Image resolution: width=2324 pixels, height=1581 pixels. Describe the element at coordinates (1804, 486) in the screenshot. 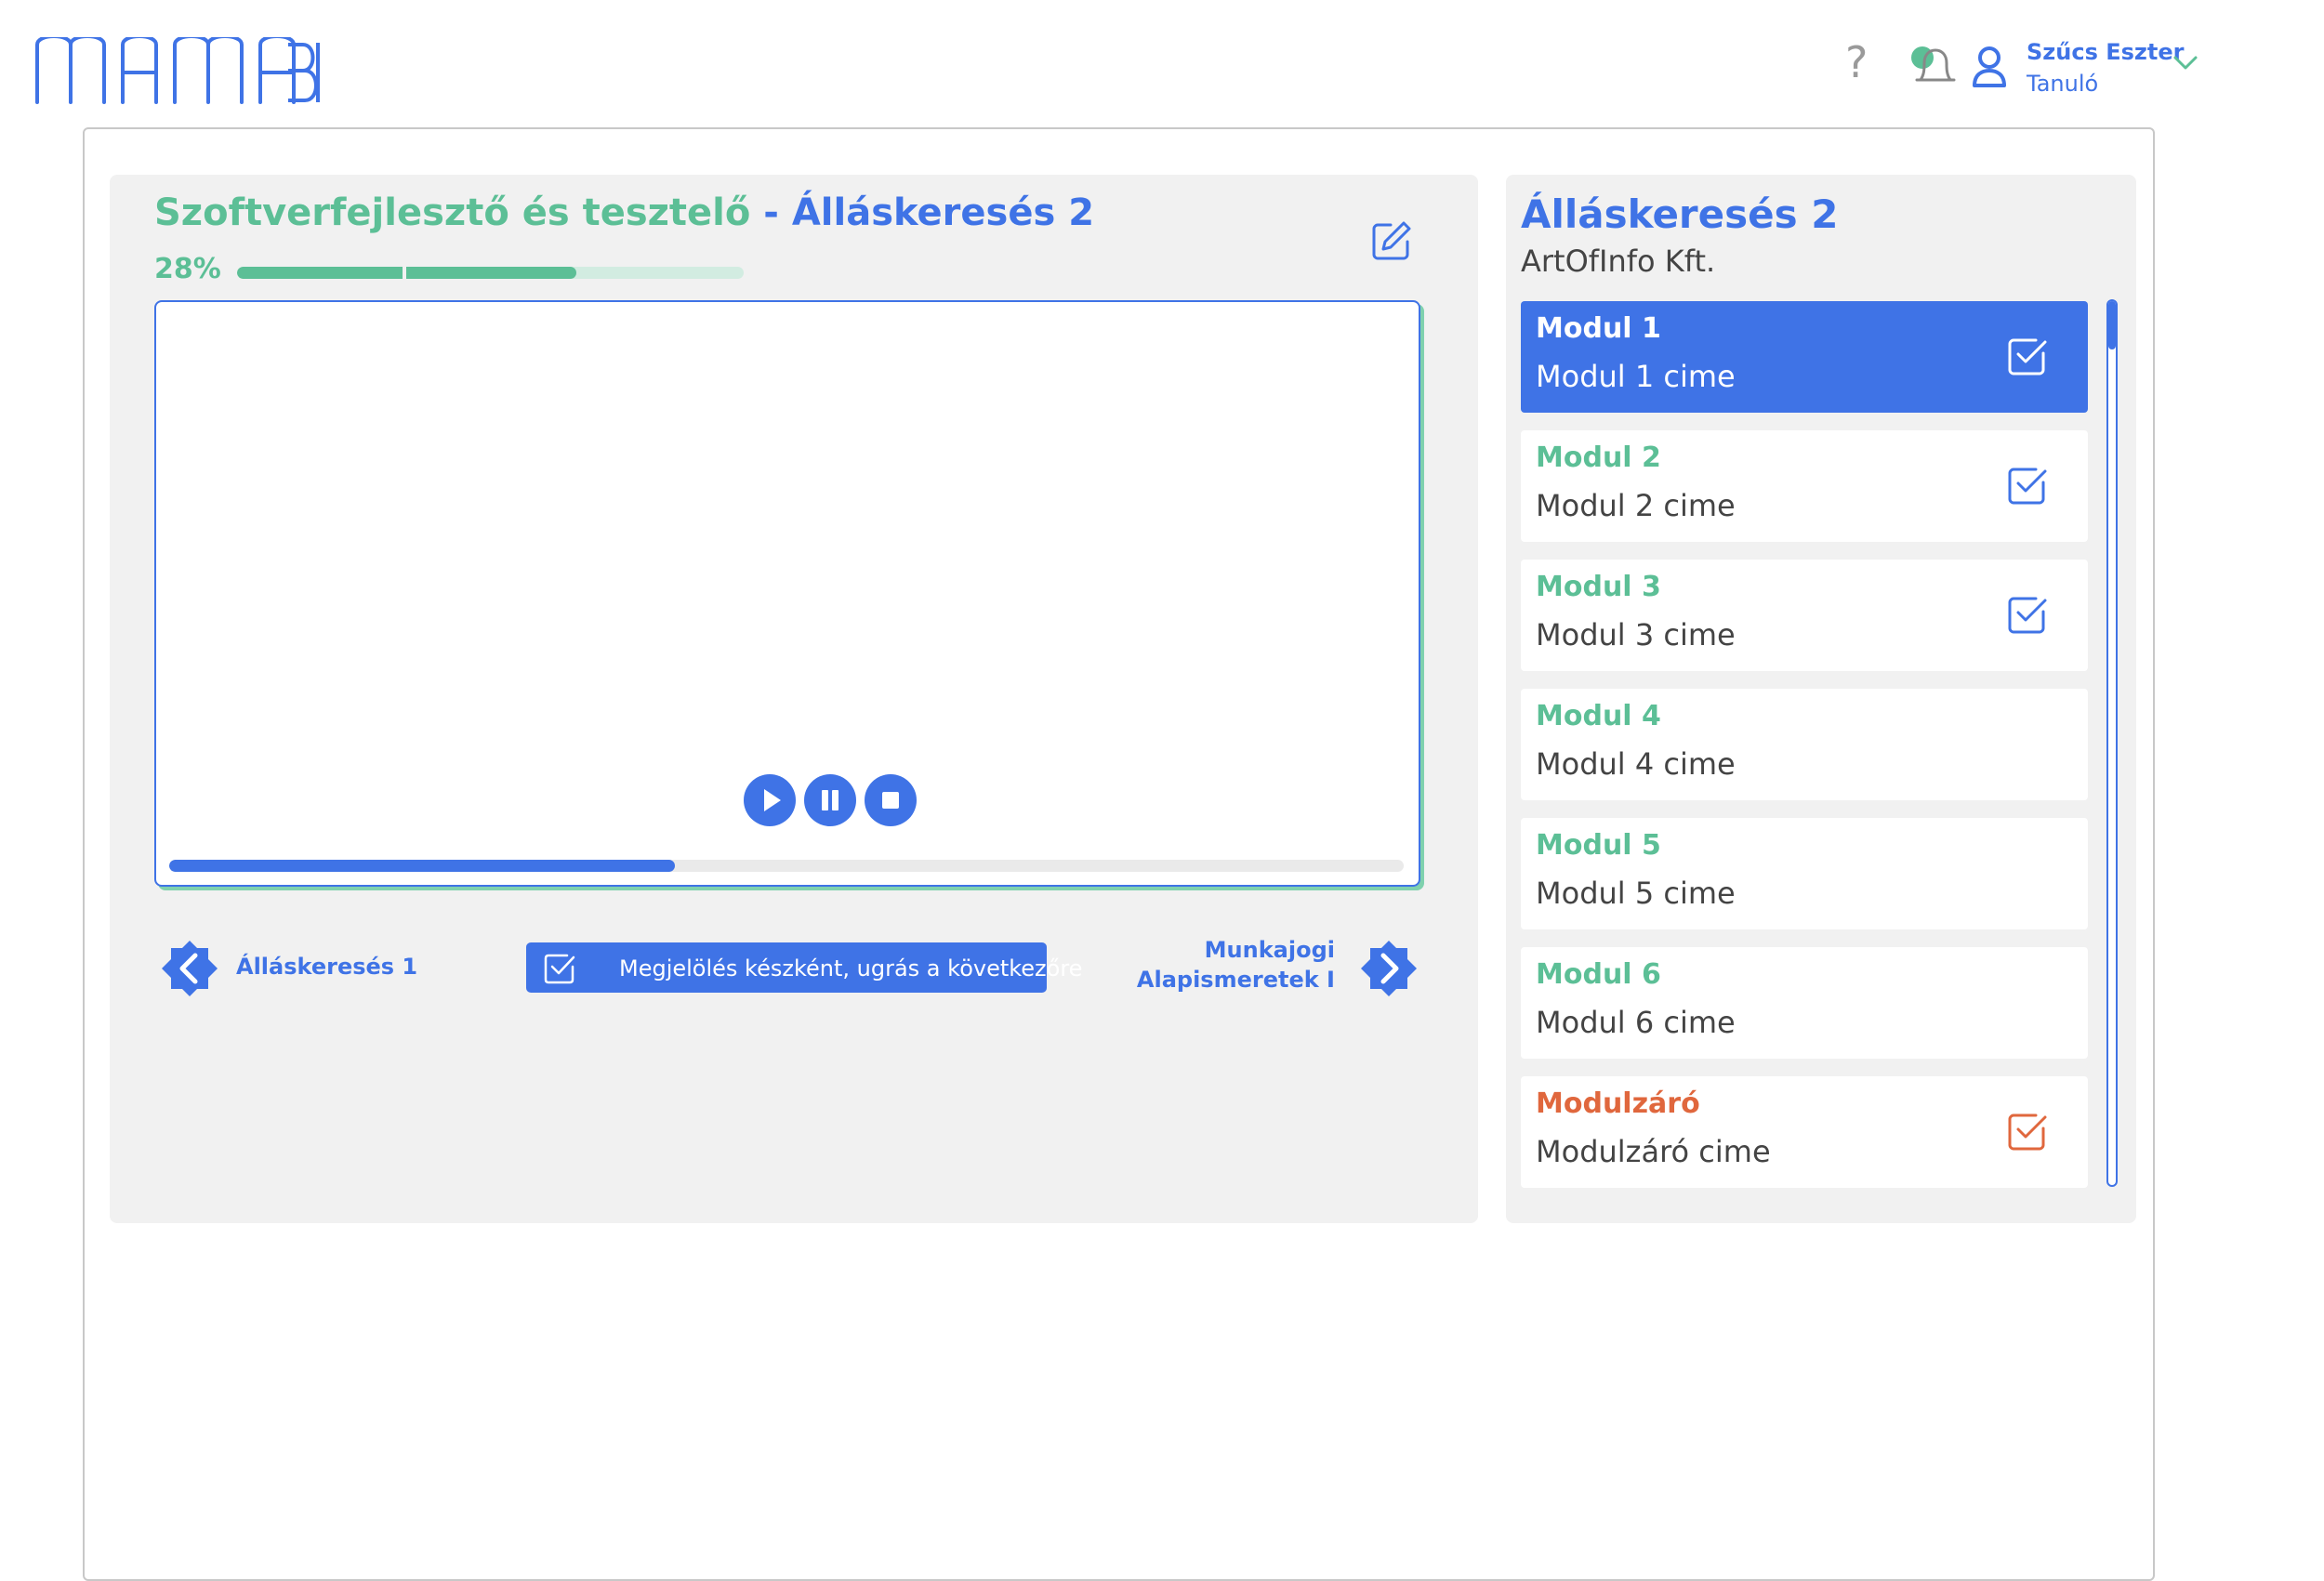

I see `module-item: Modul 2 Modul 2 cime` at that location.